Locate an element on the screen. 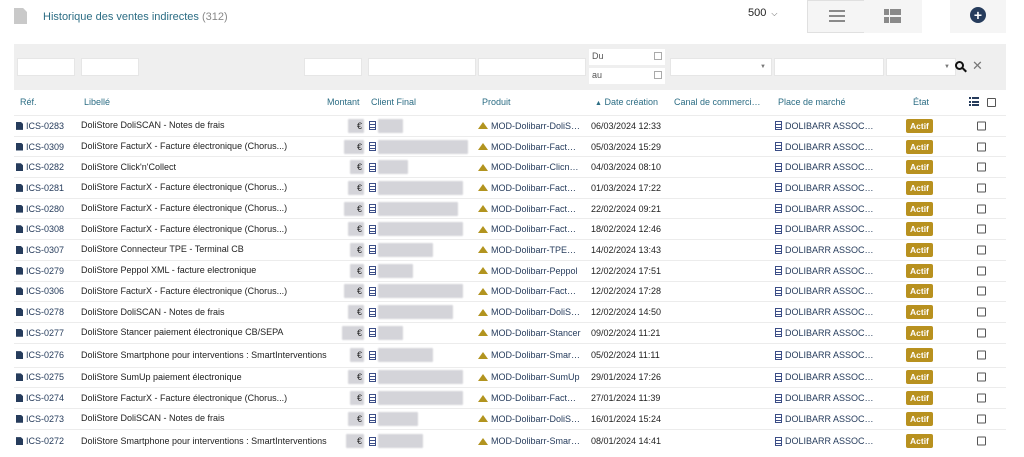  select-all-checkbox is located at coordinates (991, 102).